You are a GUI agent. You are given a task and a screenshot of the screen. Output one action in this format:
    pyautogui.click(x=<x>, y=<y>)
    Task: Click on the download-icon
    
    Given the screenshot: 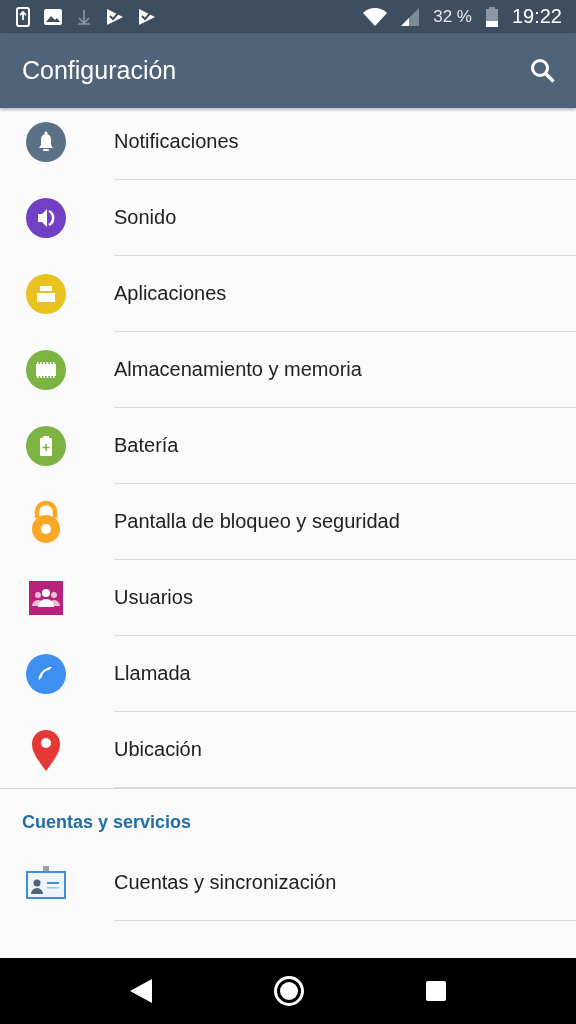 What is the action you would take?
    pyautogui.click(x=84, y=16)
    